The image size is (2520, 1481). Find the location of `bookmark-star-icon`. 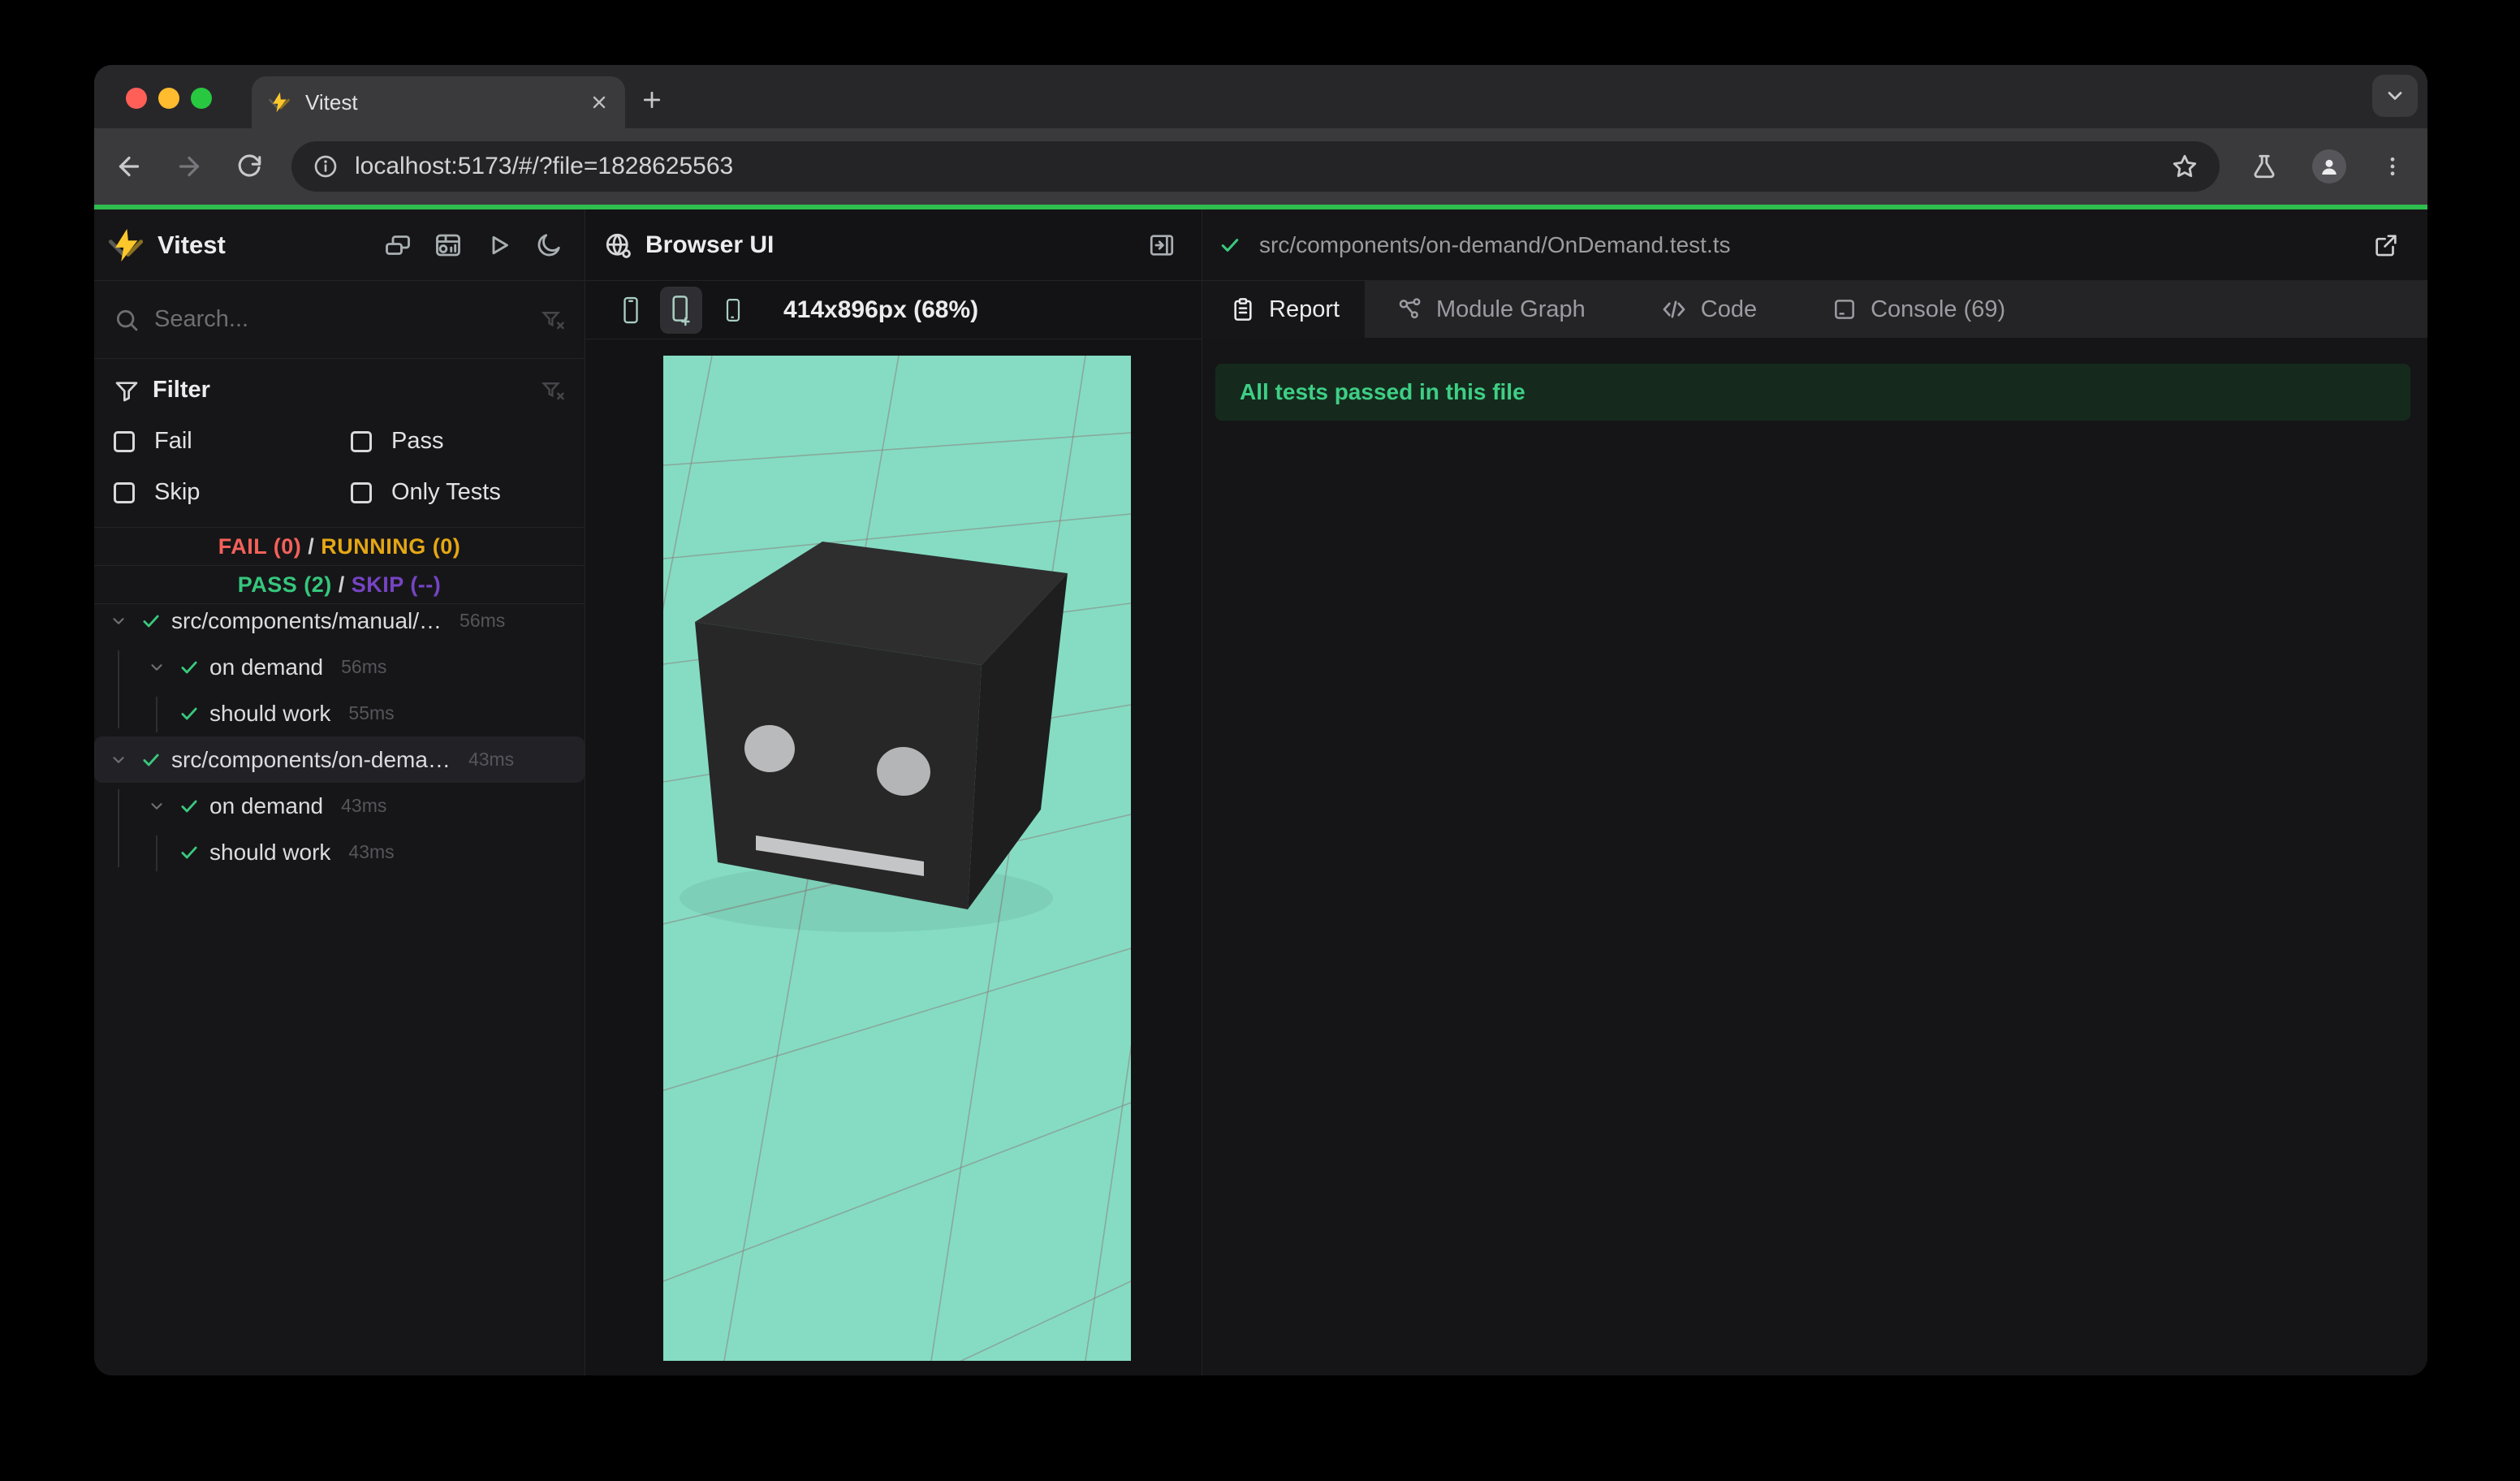

bookmark-star-icon is located at coordinates (2185, 166).